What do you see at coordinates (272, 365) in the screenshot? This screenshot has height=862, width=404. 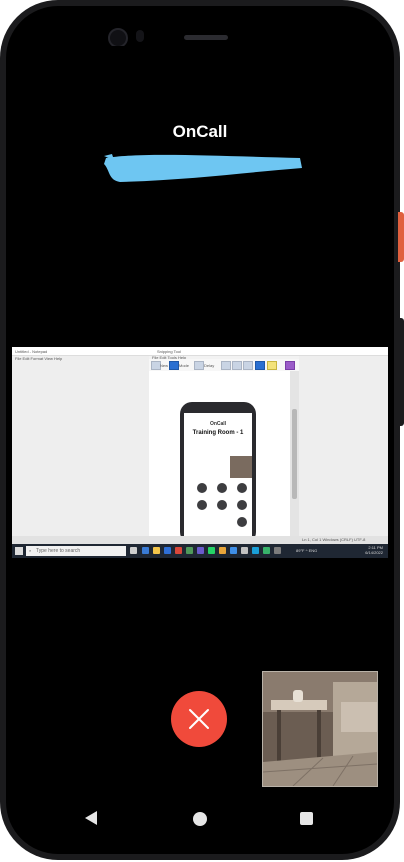 I see `highlighter-icon` at bounding box center [272, 365].